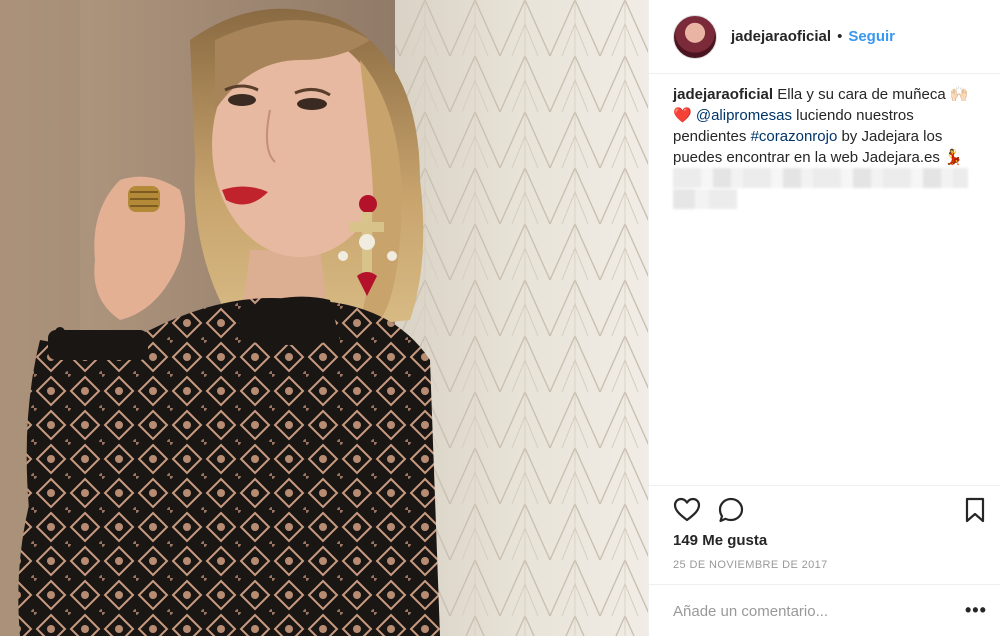  What do you see at coordinates (723, 94) in the screenshot?
I see `caption-username: jadejaraoficial` at bounding box center [723, 94].